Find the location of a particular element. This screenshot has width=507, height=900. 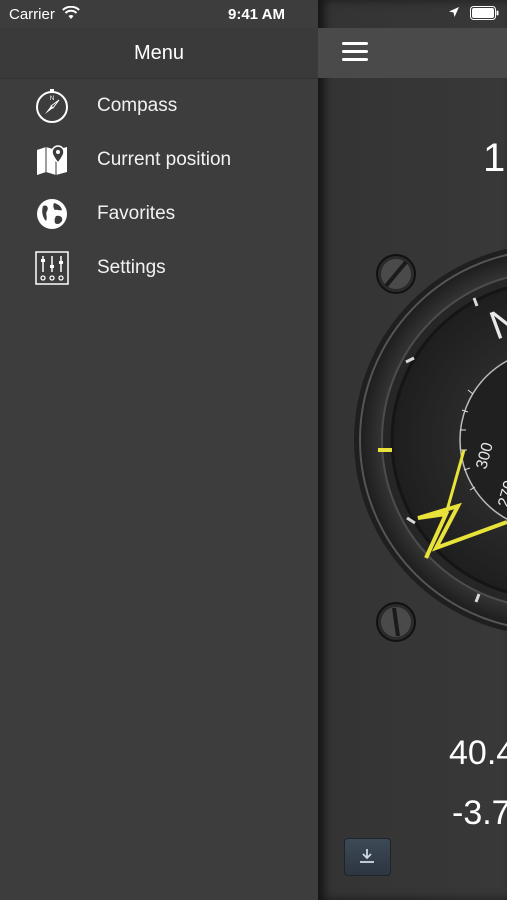

location-arrow-icon is located at coordinates (454, 12).